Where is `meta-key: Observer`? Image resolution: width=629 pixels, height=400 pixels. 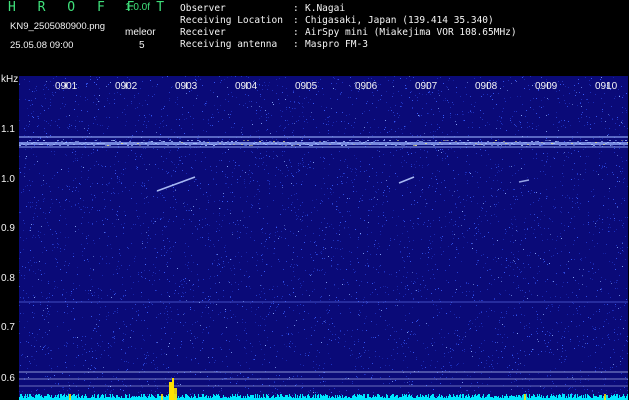
meta-key: Observer is located at coordinates (203, 8).